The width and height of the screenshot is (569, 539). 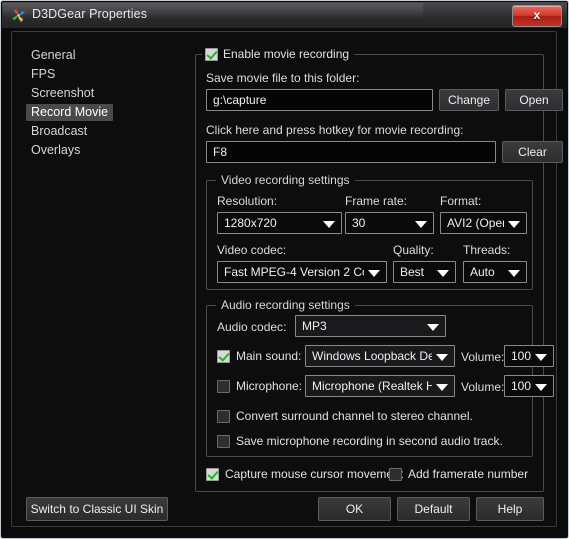 I want to click on format-dropdown: AVI2 (OpenDML), so click(x=483, y=223).